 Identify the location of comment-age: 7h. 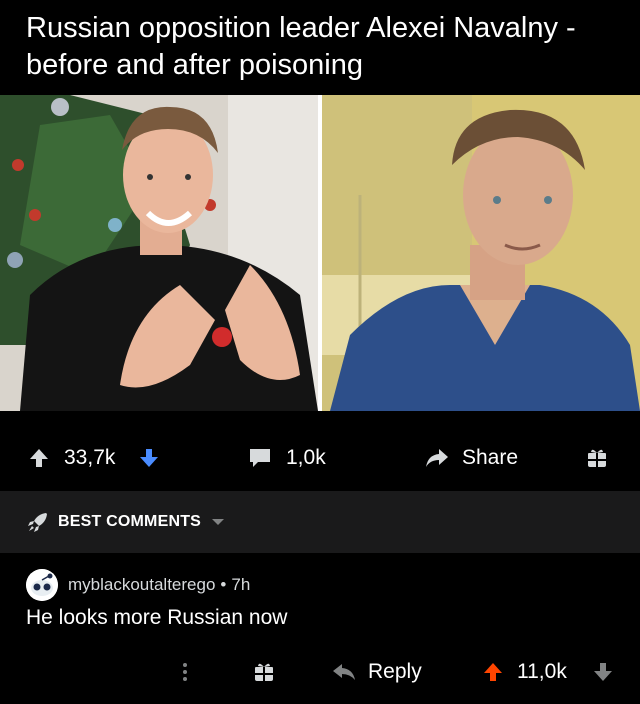
(241, 584).